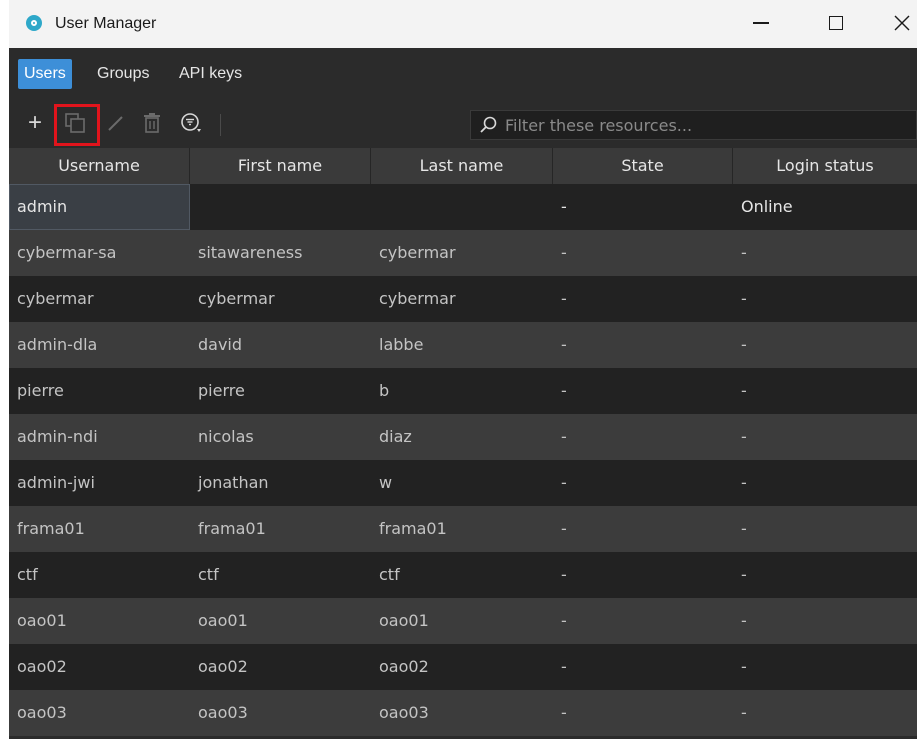 The image size is (917, 739). What do you see at coordinates (643, 166) in the screenshot?
I see `column-header-state: State` at bounding box center [643, 166].